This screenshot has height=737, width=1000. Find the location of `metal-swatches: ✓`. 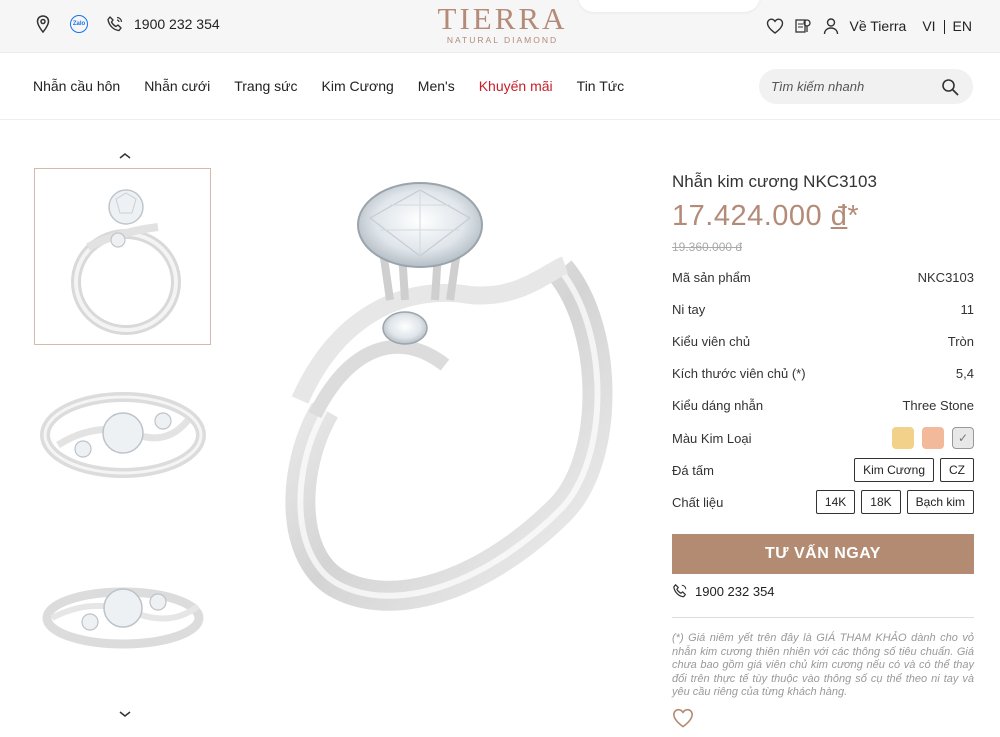

metal-swatches: ✓ is located at coordinates (929, 438).